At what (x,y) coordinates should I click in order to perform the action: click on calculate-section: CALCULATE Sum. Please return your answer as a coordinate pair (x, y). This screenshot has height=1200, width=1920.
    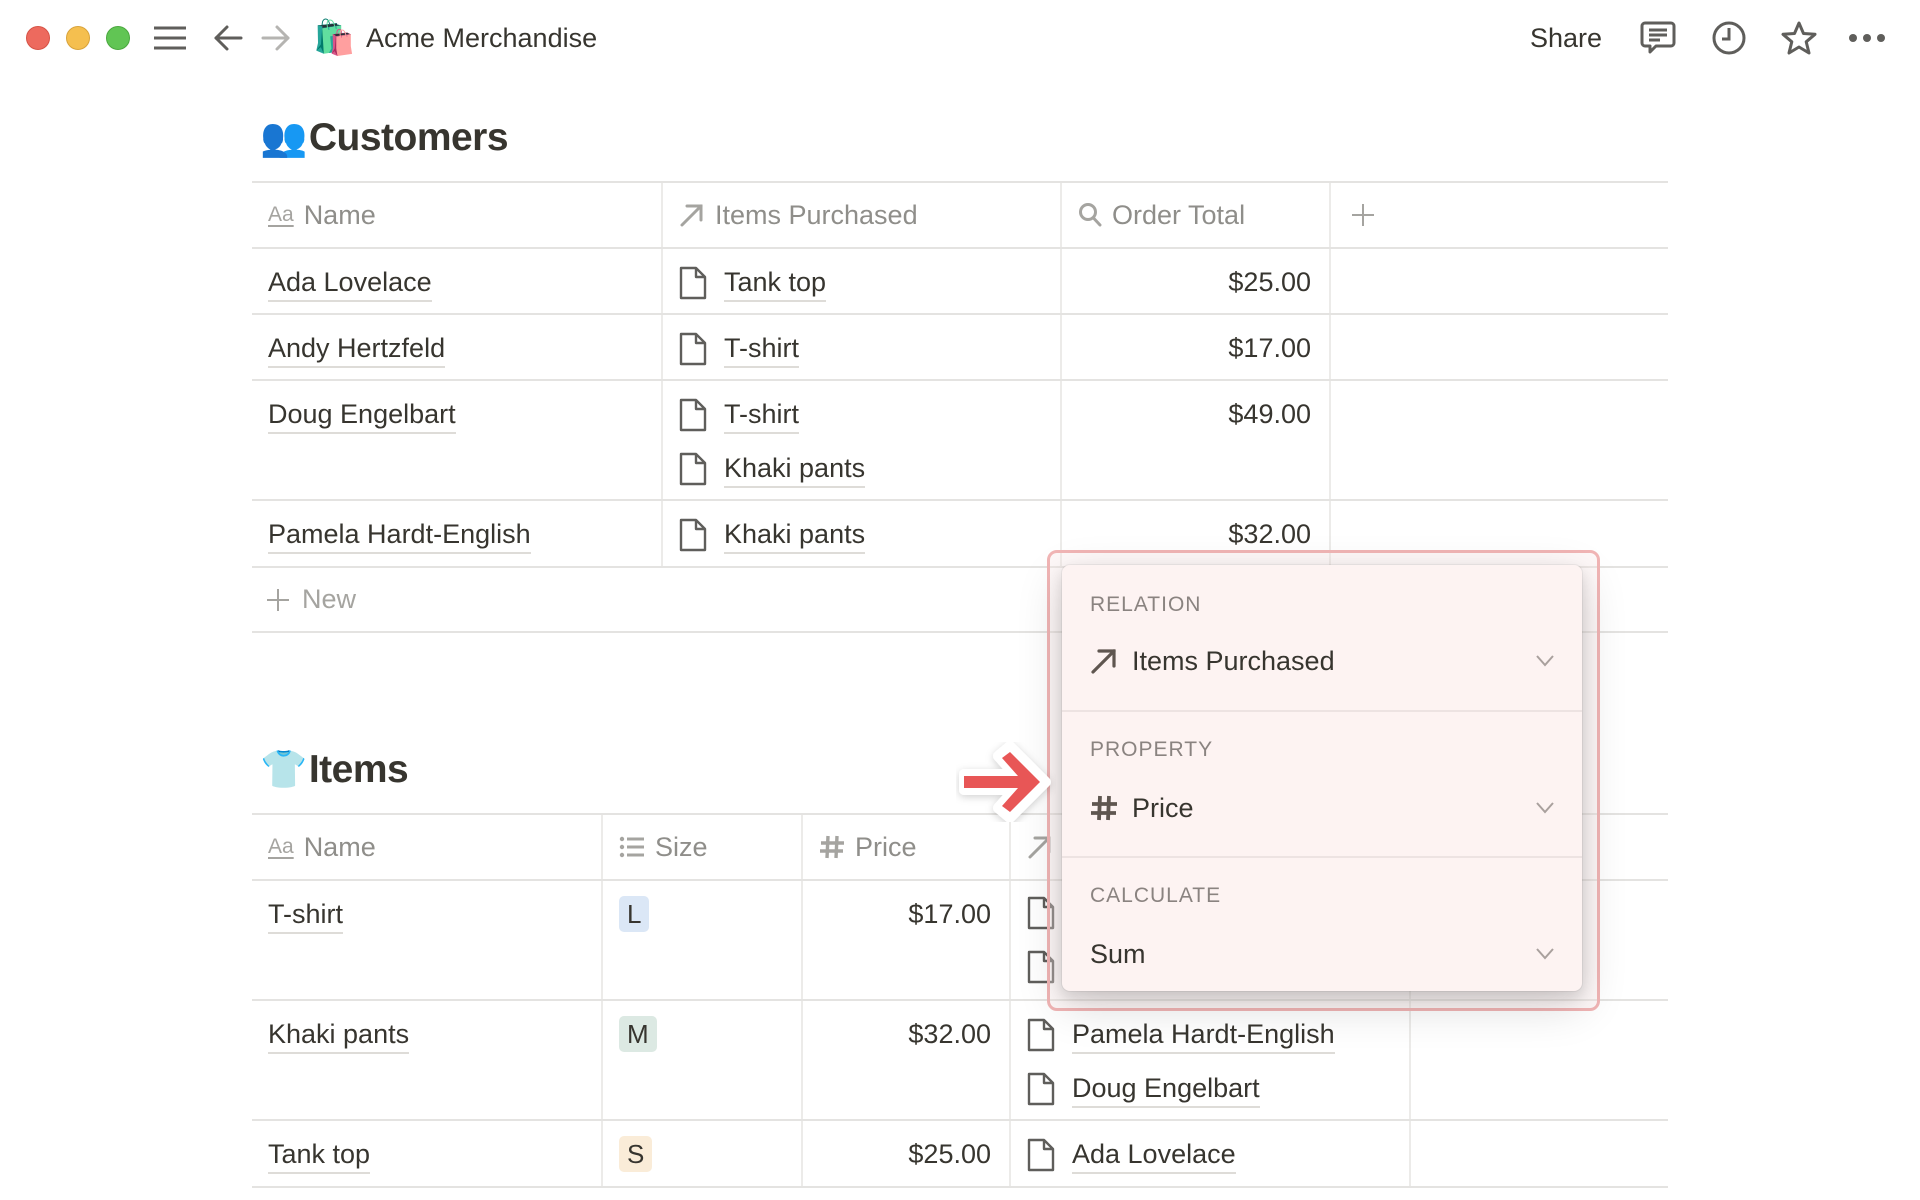
    Looking at the image, I should click on (1322, 923).